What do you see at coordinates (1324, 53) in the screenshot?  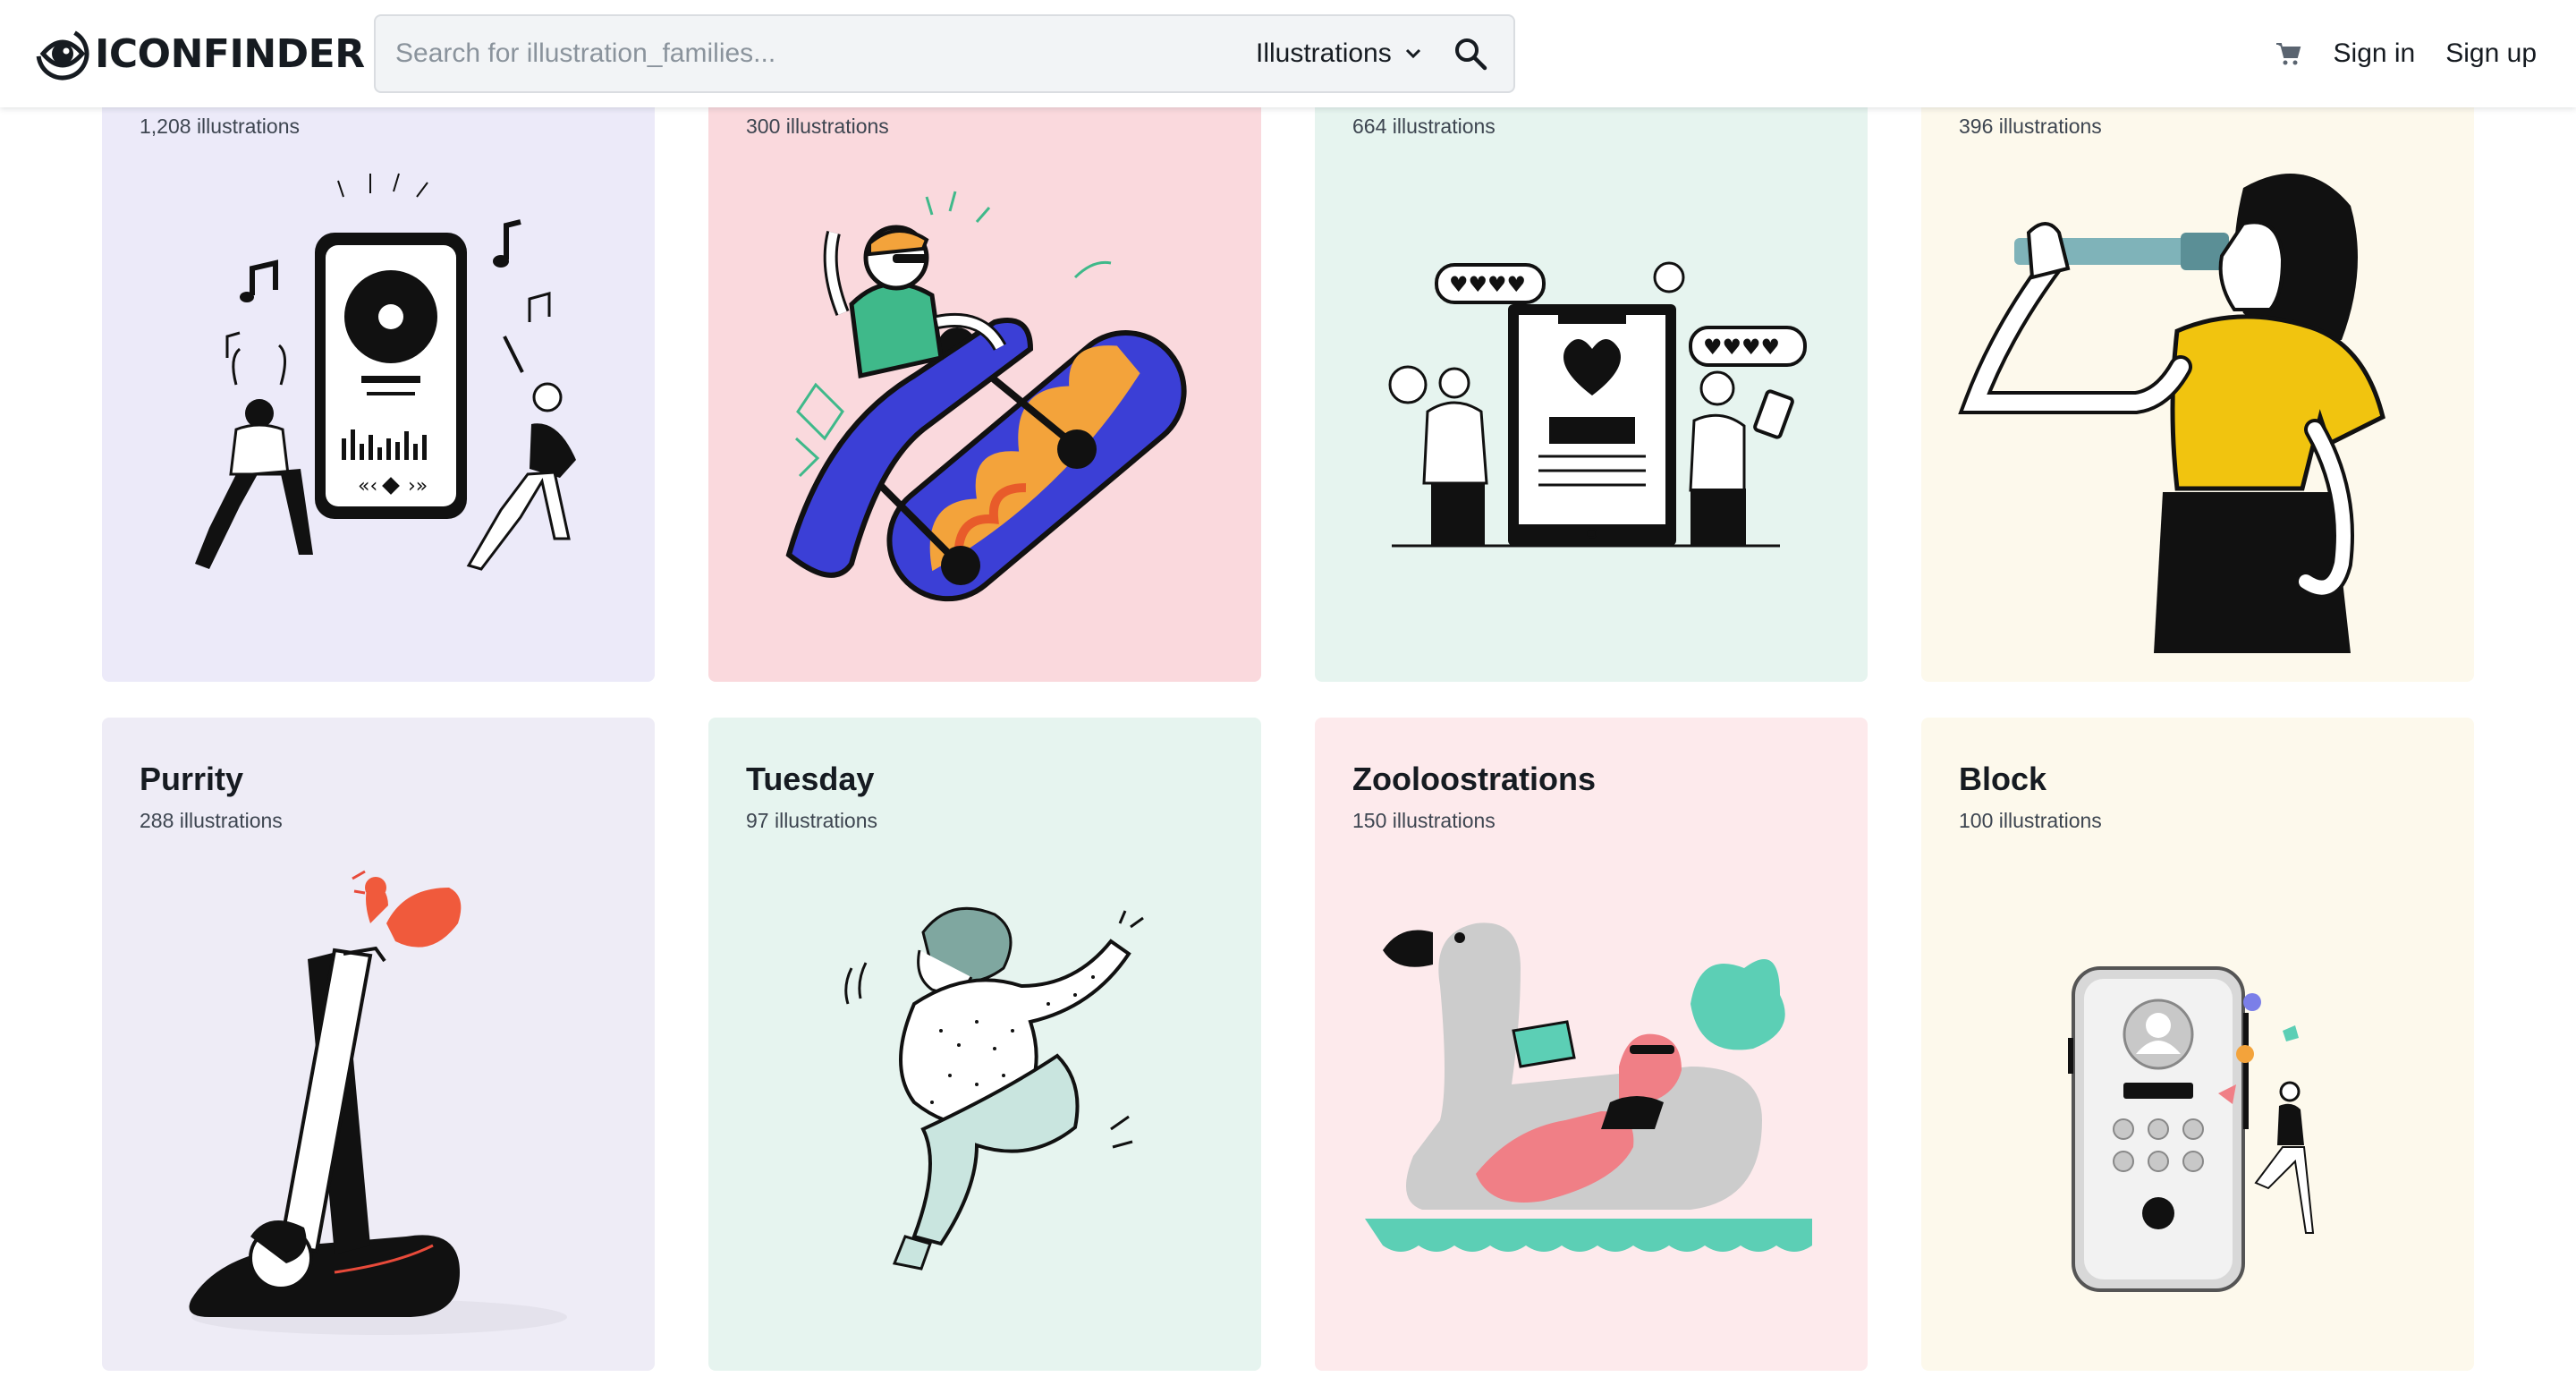 I see `search-type-label: Illustrations` at bounding box center [1324, 53].